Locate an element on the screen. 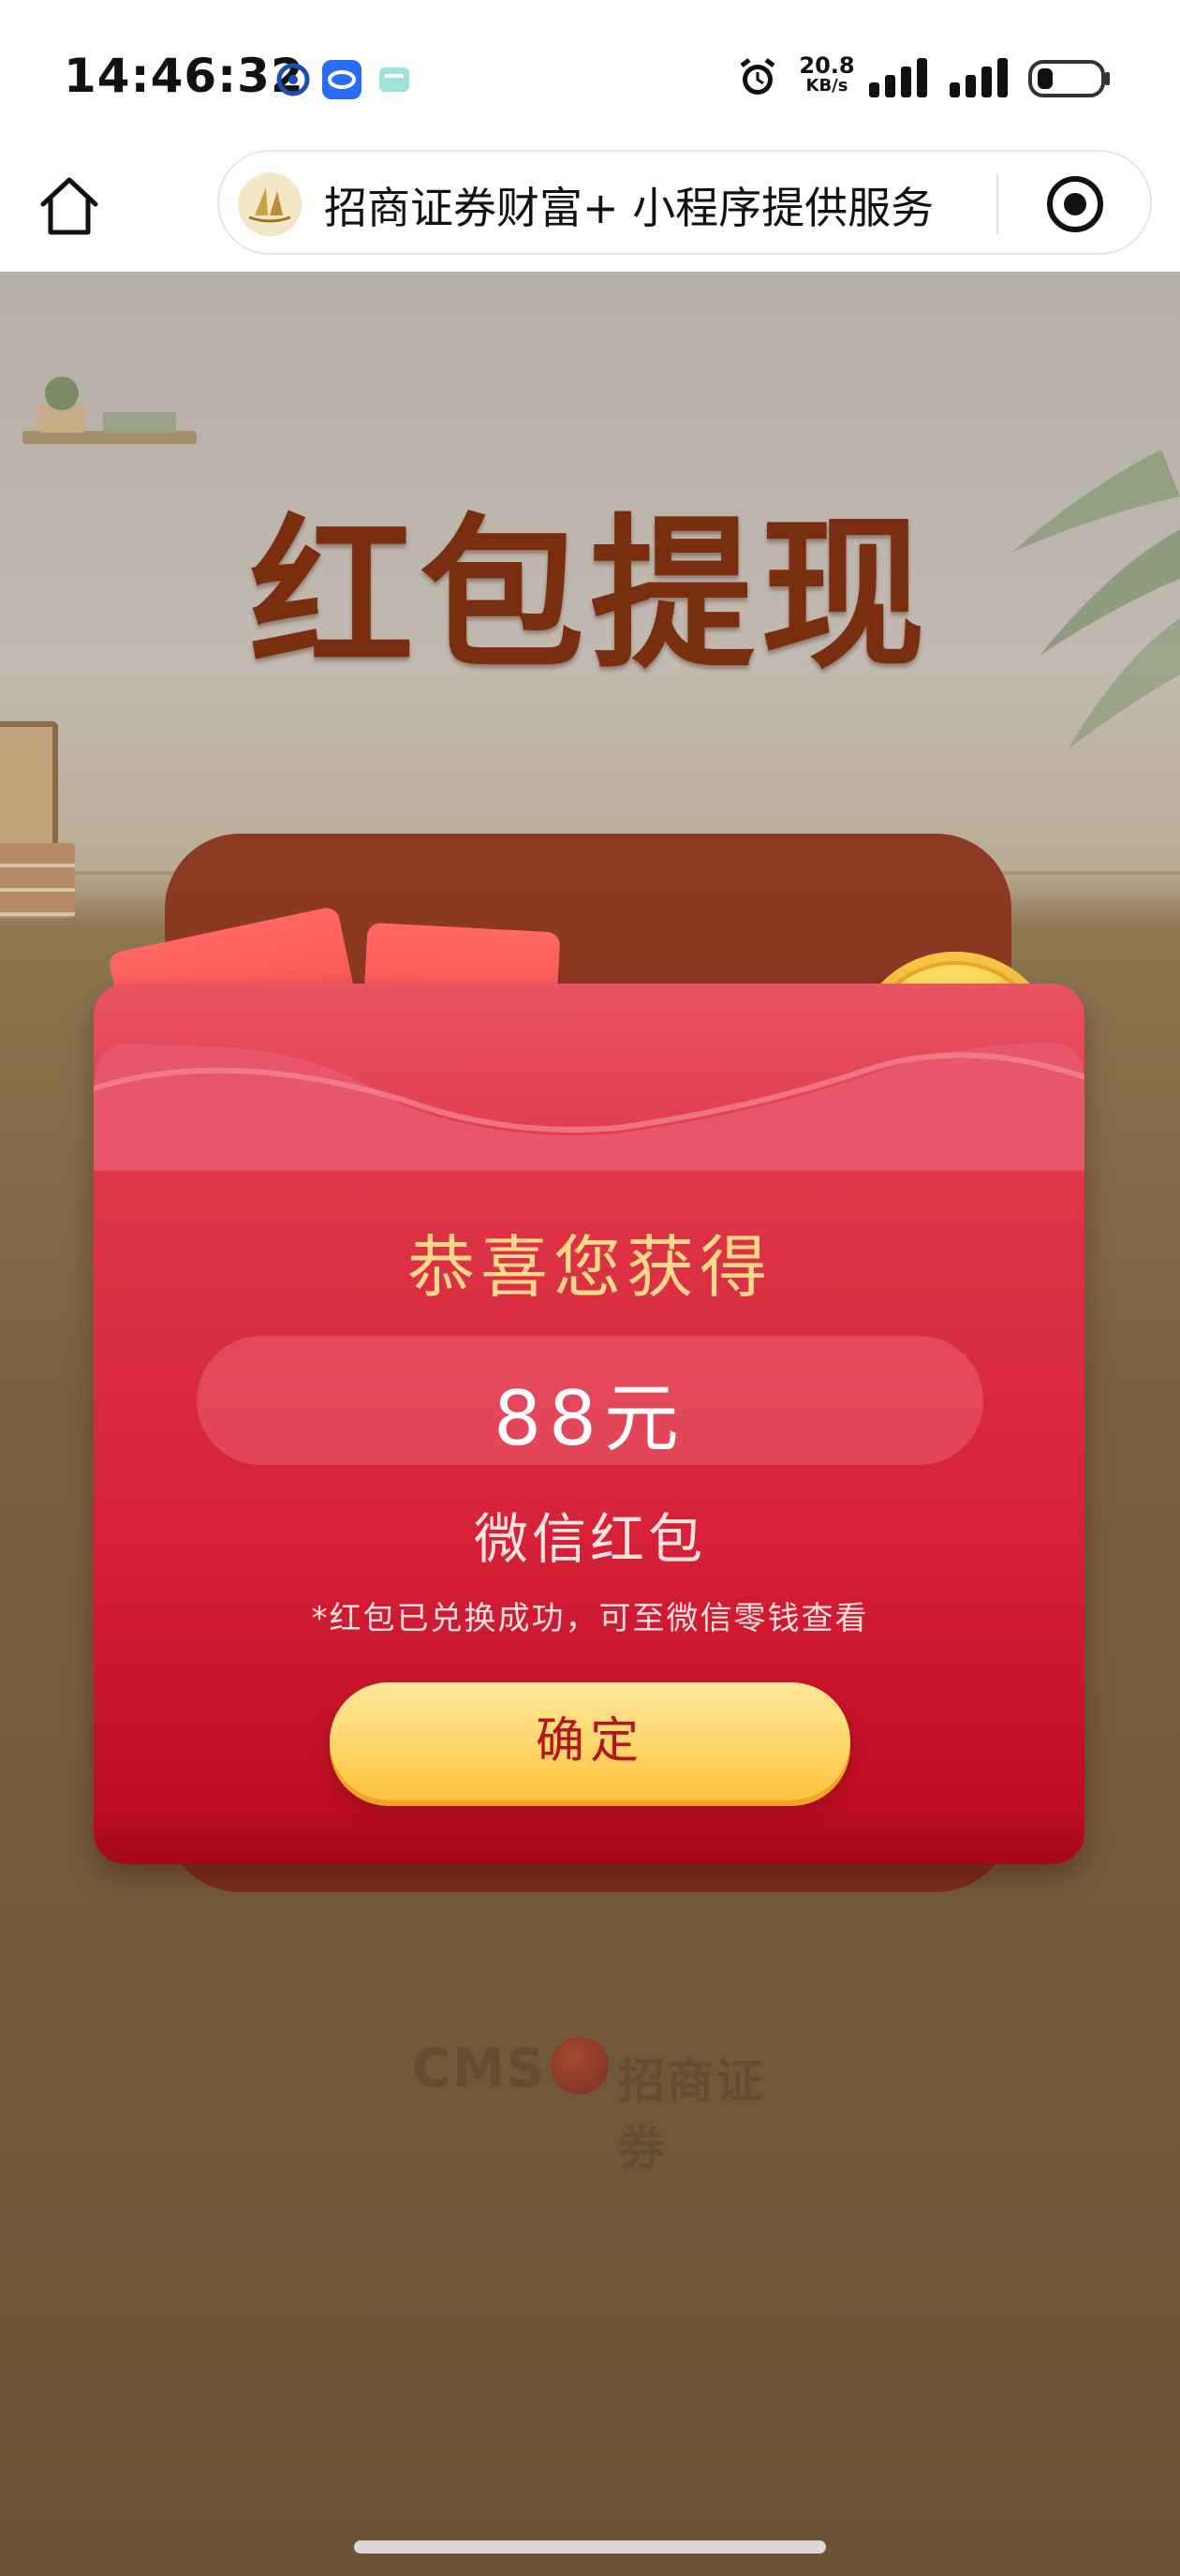 The width and height of the screenshot is (1180, 2576). reward-amount: 88元 is located at coordinates (590, 1418).